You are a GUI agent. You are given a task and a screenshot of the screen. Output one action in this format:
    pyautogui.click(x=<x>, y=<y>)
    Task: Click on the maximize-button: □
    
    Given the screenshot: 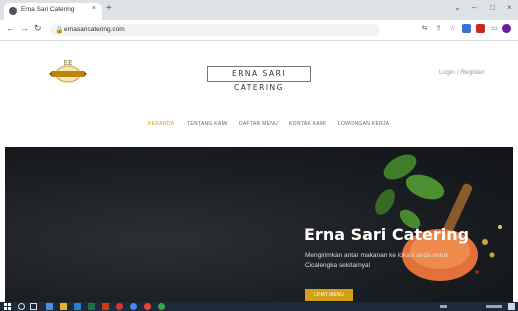 What is the action you would take?
    pyautogui.click(x=492, y=7)
    